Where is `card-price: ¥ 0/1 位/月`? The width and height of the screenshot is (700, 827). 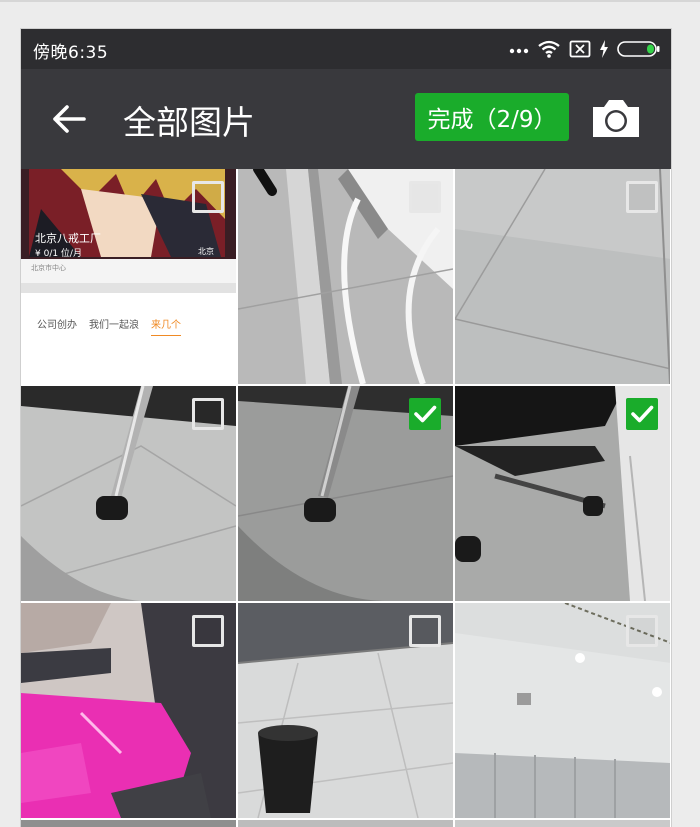
card-price: ¥ 0/1 位/月 is located at coordinates (58, 254).